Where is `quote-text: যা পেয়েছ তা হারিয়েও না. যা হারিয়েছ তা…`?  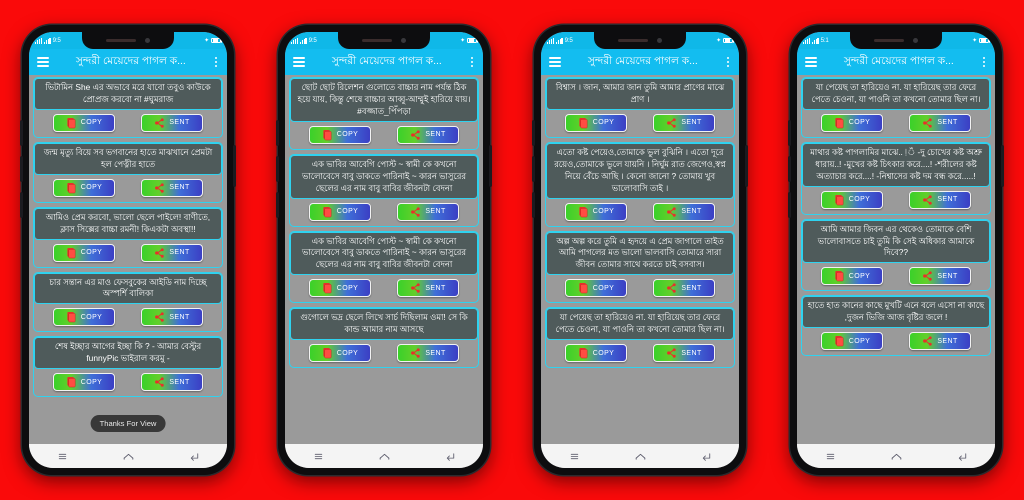 quote-text: যা পেয়েছ তা হারিয়েও না. যা হারিয়েছ তা… is located at coordinates (896, 94).